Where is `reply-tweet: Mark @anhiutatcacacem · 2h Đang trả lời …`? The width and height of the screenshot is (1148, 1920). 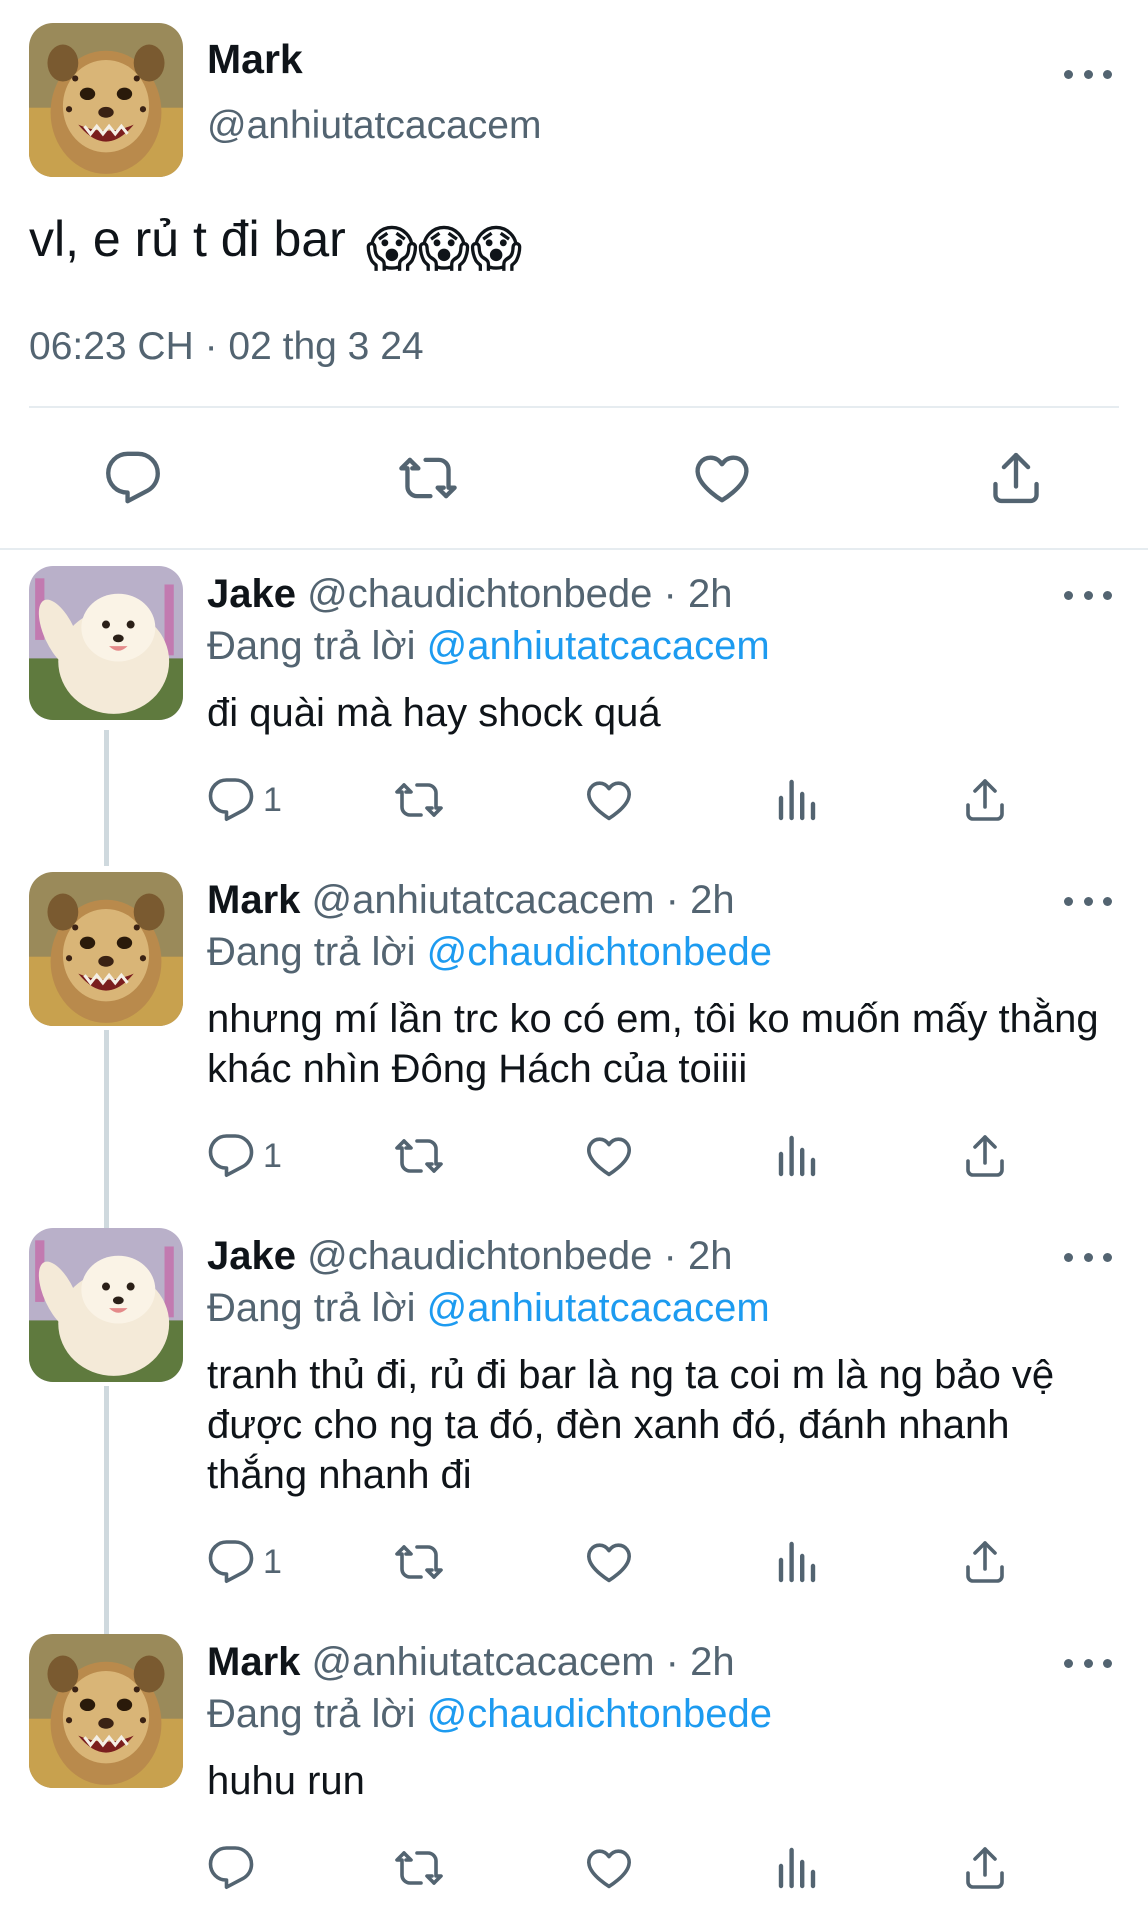
reply-tweet: Mark @anhiutatcacacem · 2h Đang trả lời … is located at coordinates (574, 1774).